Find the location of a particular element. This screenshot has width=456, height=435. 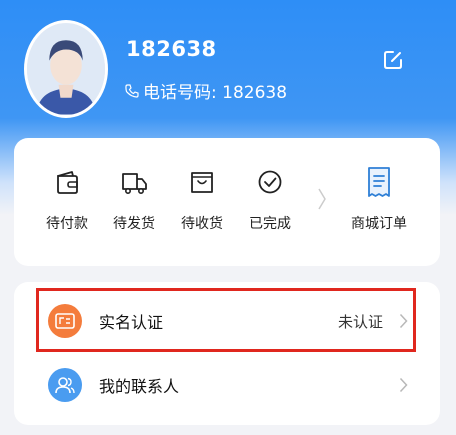

truck-icon is located at coordinates (134, 183).